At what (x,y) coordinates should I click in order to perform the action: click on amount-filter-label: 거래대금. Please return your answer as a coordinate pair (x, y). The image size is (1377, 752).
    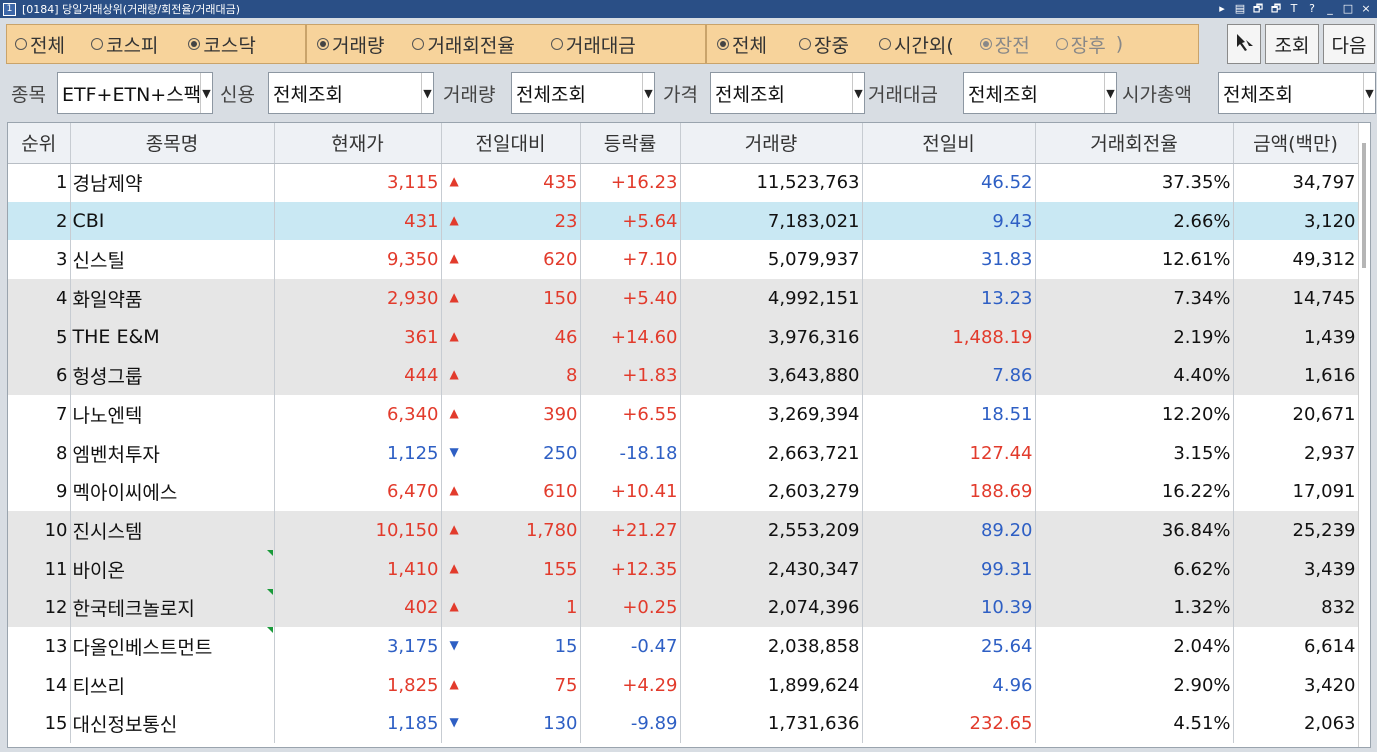
    Looking at the image, I should click on (903, 95).